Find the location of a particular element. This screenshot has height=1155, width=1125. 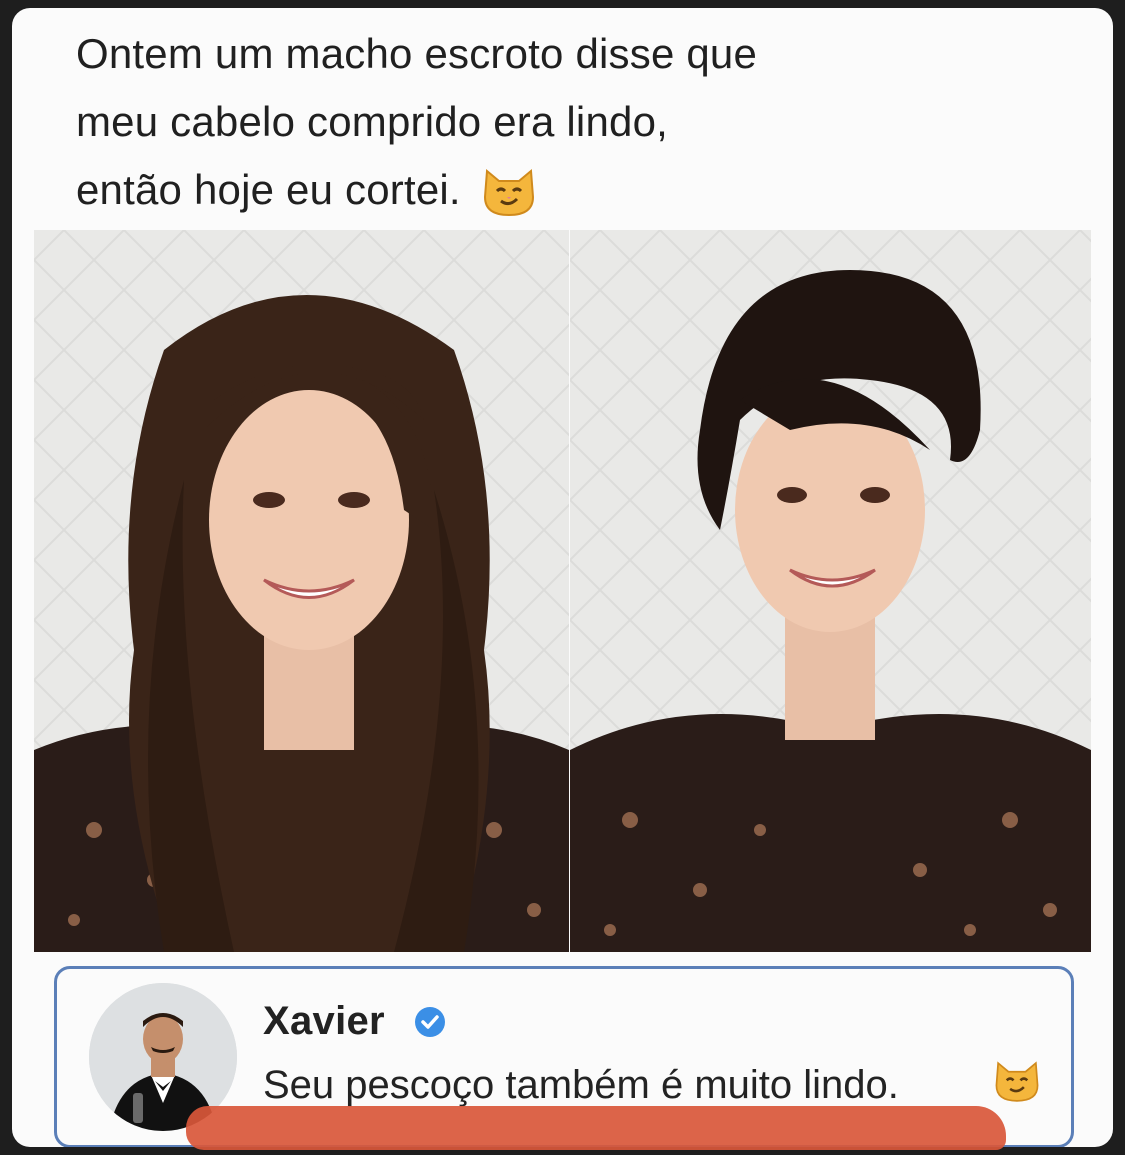

post-text-line-2: meu cabelo comprido era lindo, is located at coordinates (372, 121).